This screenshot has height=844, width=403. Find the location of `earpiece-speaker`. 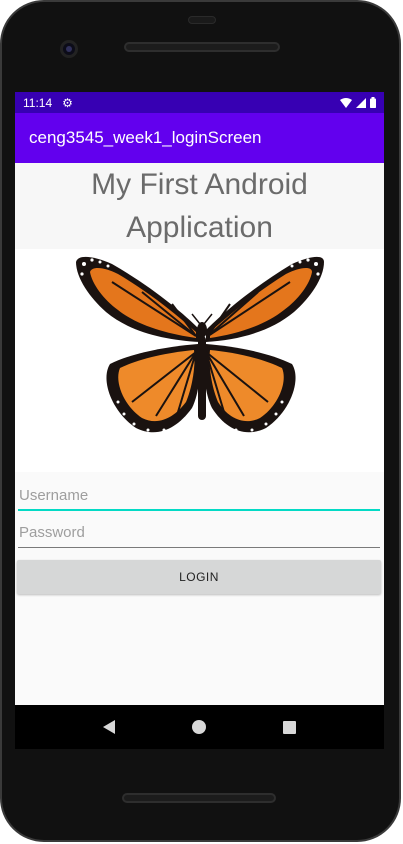

earpiece-speaker is located at coordinates (202, 47).